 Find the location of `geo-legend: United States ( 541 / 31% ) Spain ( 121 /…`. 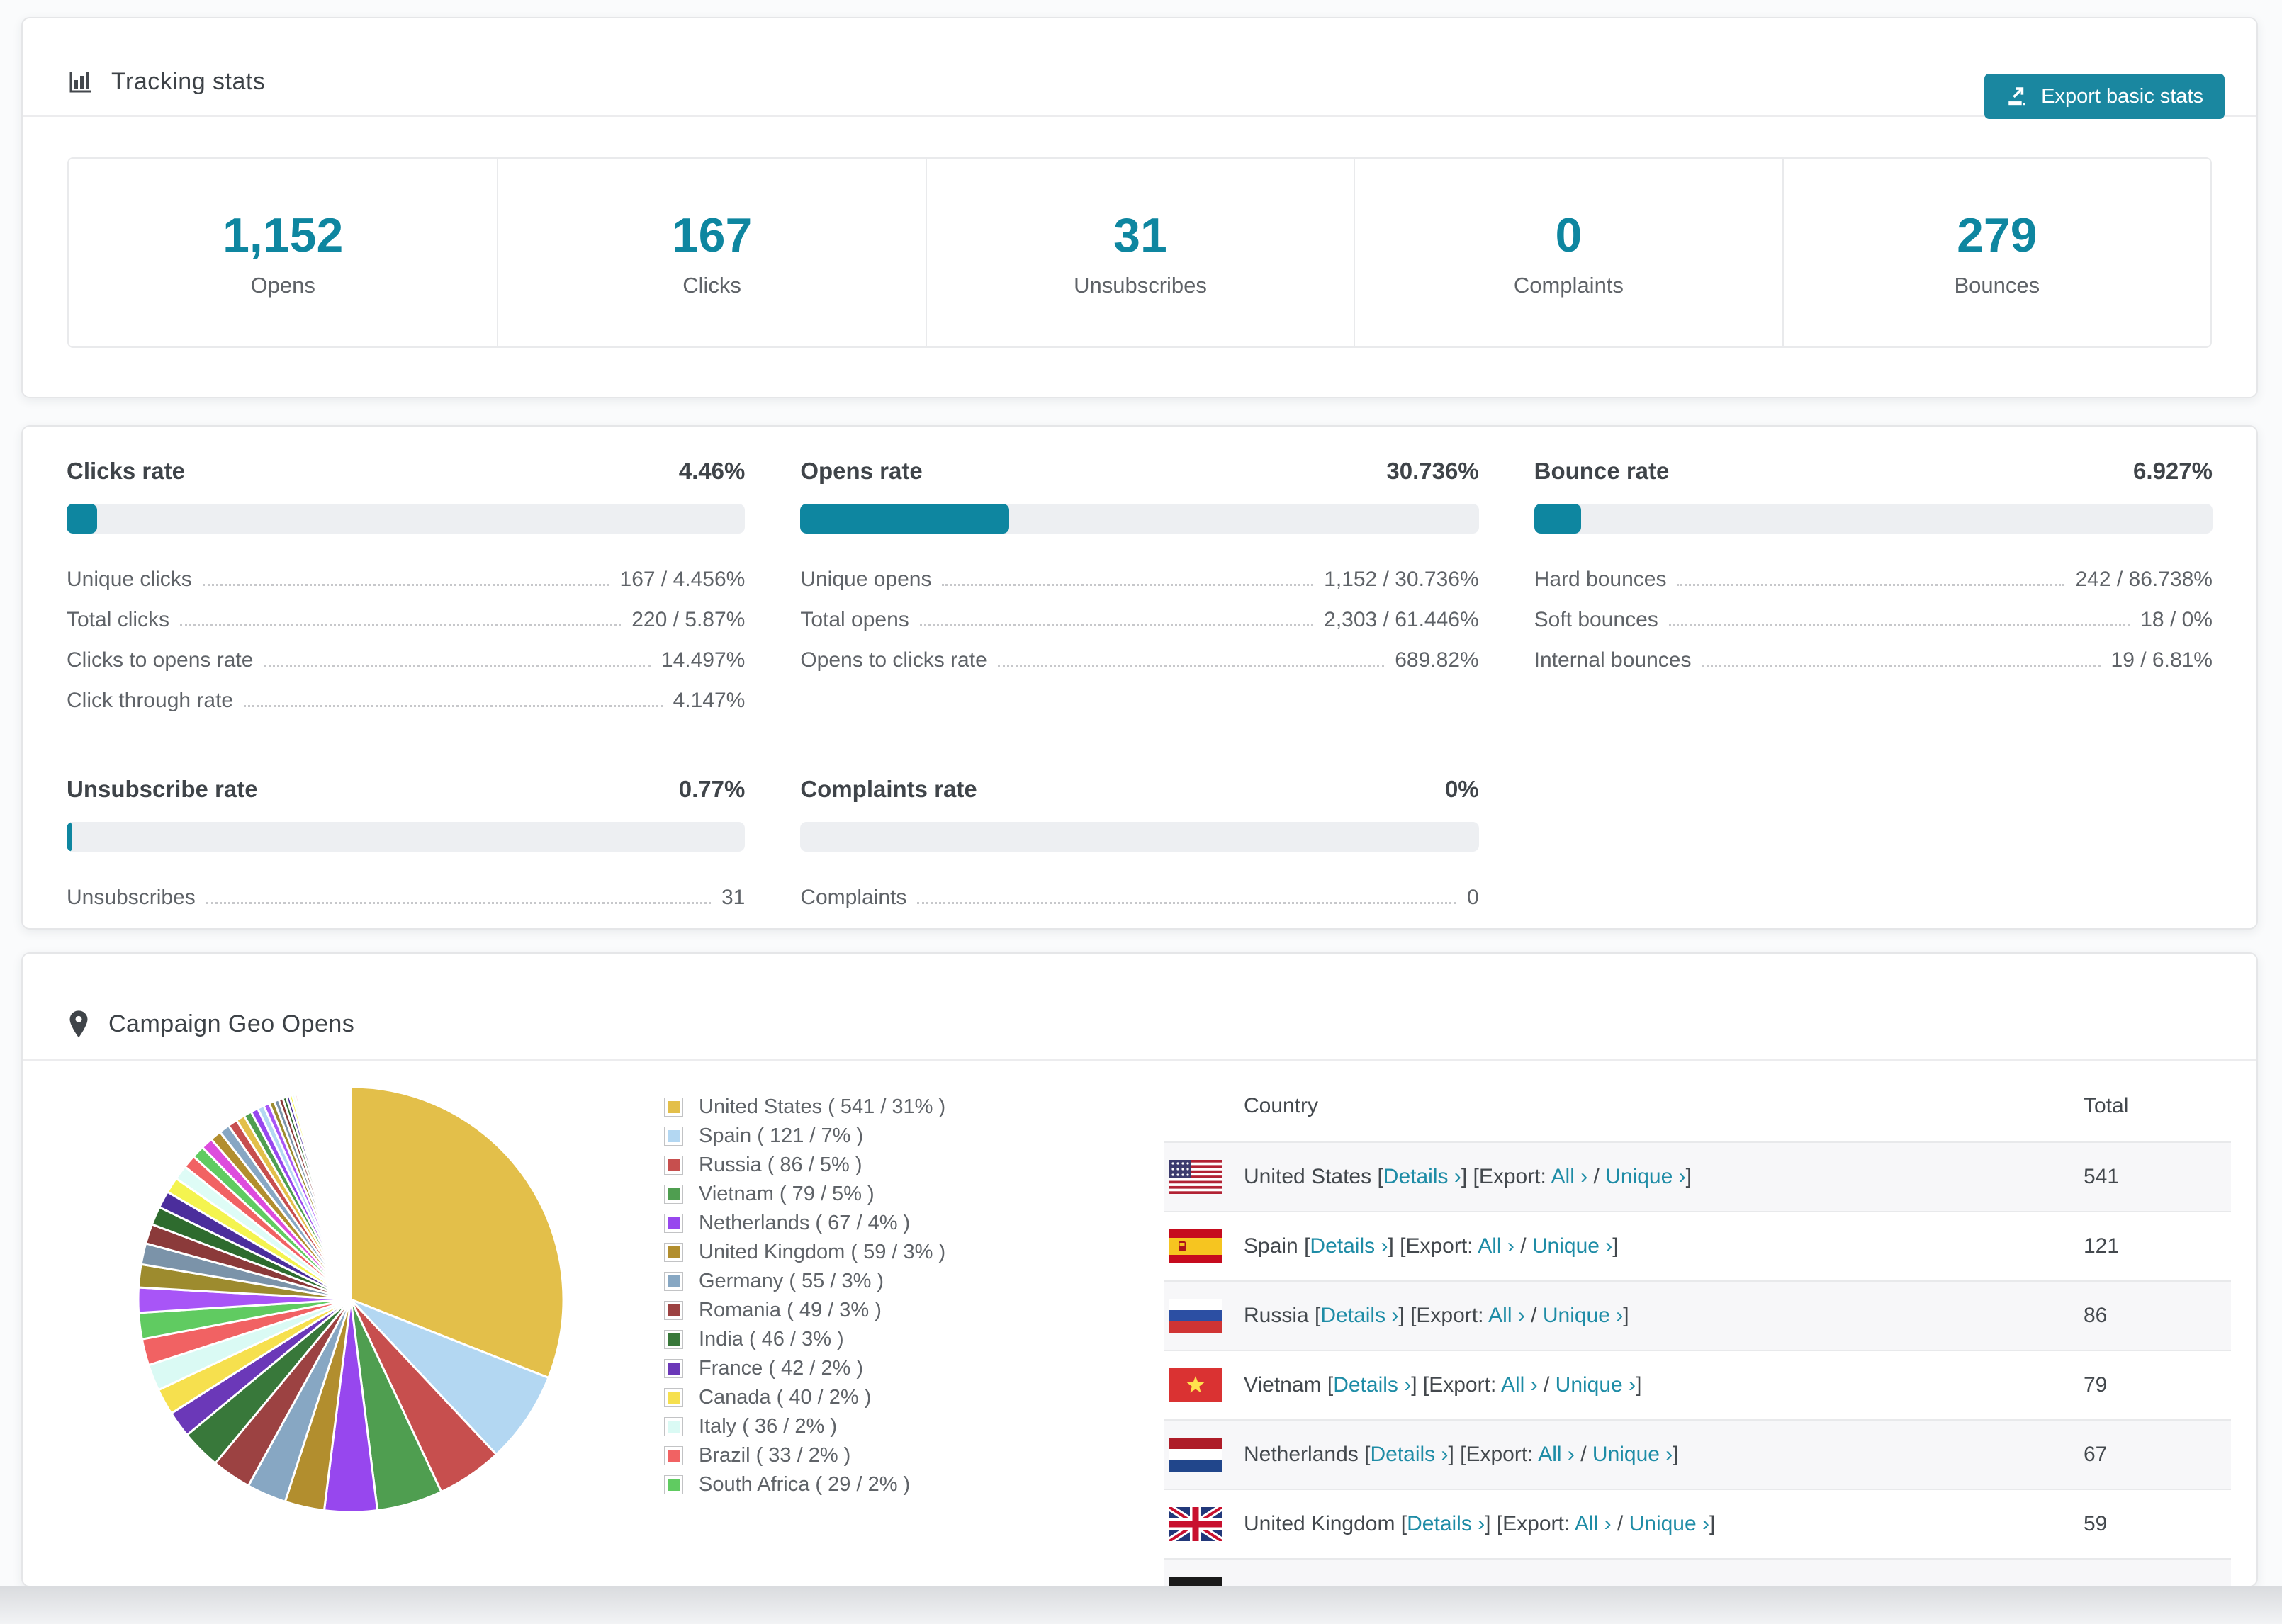

geo-legend: United States ( 541 / 31% ) Spain ( 121 /… is located at coordinates (805, 1296).